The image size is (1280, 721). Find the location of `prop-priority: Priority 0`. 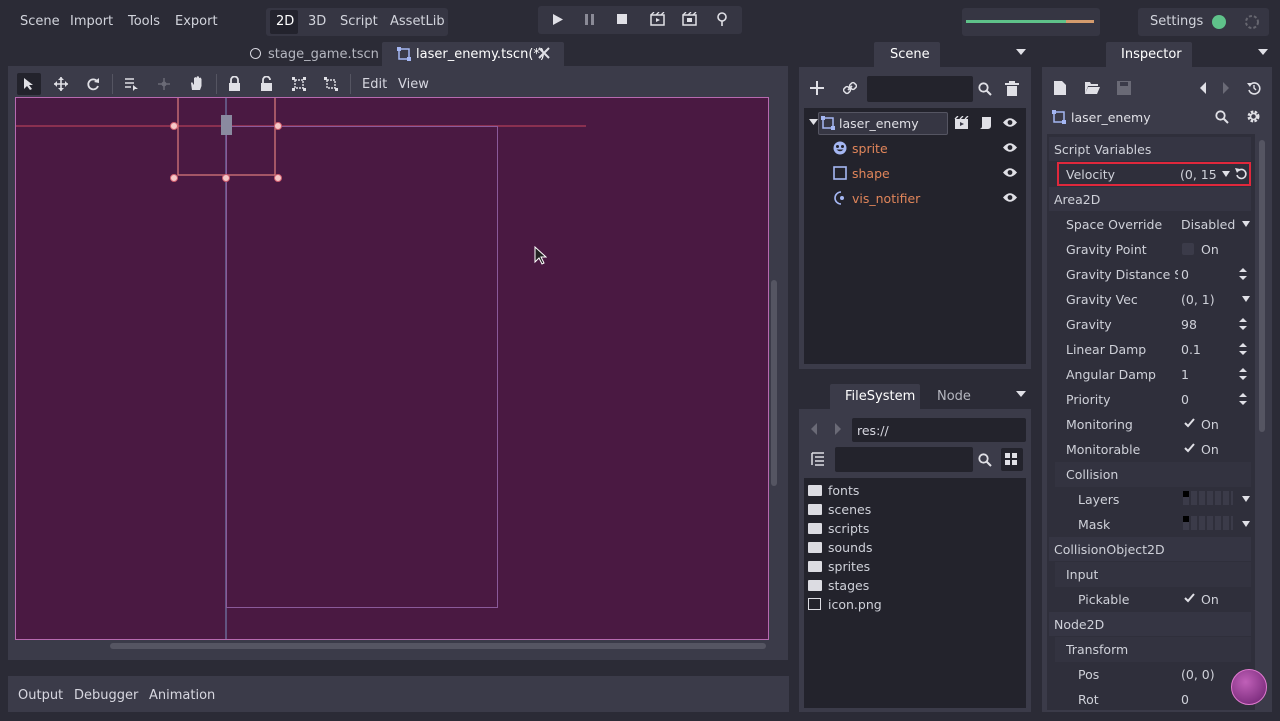

prop-priority: Priority 0 is located at coordinates (1153, 399).